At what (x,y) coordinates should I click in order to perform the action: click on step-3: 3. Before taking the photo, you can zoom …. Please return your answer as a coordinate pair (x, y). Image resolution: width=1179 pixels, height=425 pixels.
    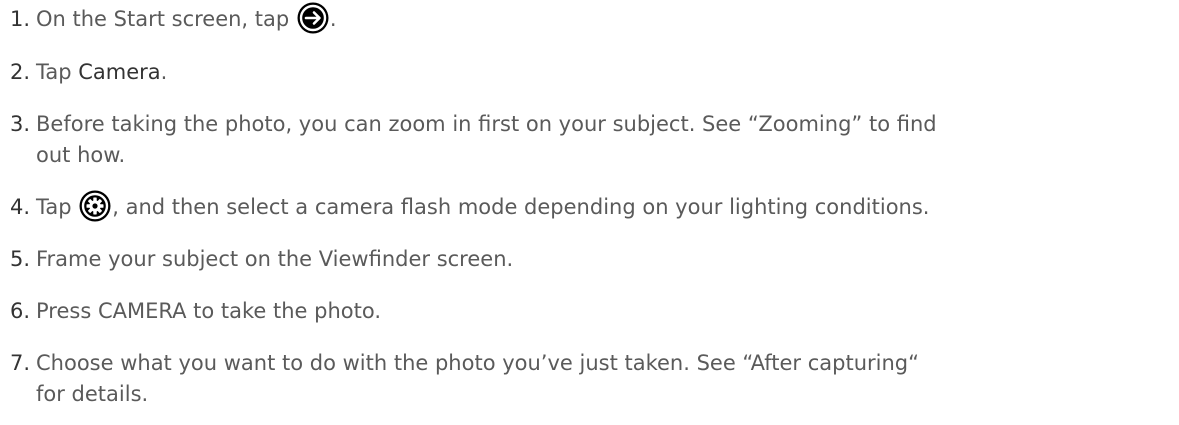
    Looking at the image, I should click on (590, 124).